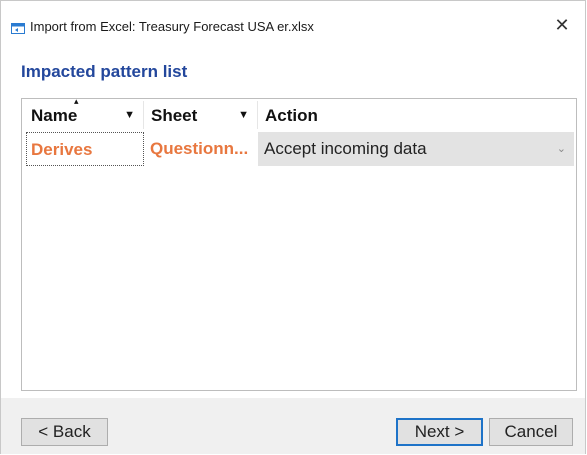 This screenshot has height=455, width=587. I want to click on column-header-sheet-label: Sheet, so click(174, 115).